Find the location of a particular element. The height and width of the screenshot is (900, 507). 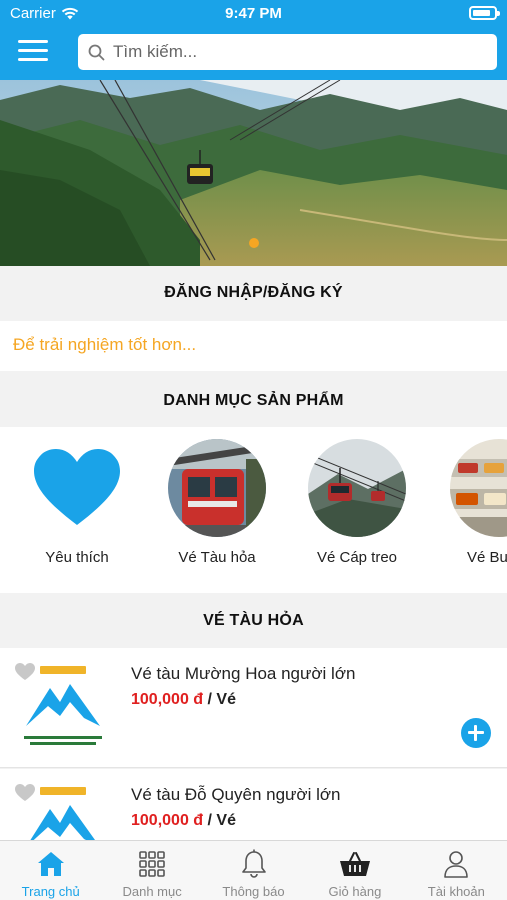

category-label: Vé Bu is located at coordinates (487, 557).